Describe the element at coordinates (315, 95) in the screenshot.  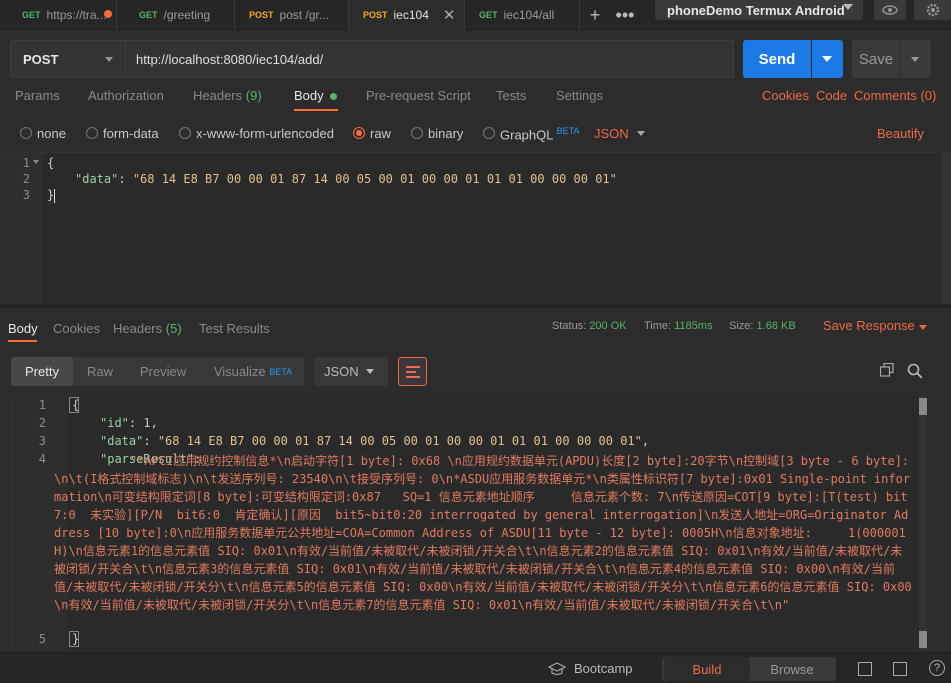
I see `tab-body: Body` at that location.